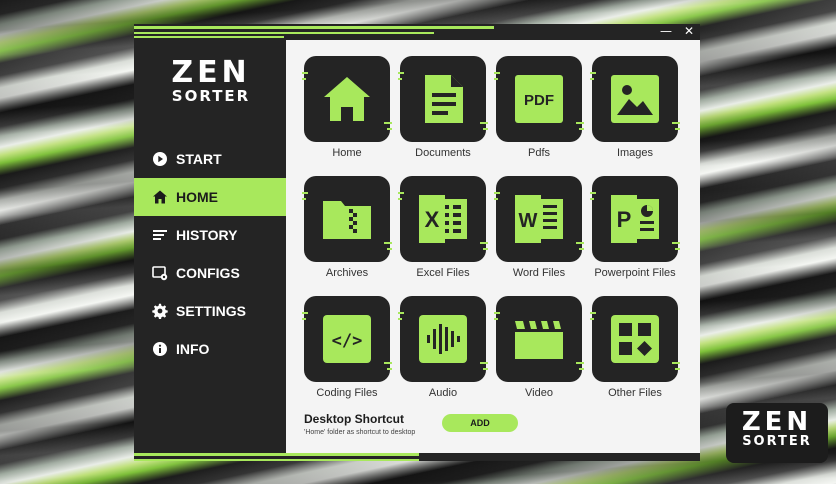 The height and width of the screenshot is (484, 836). Describe the element at coordinates (347, 153) in the screenshot. I see `tile-label: Home` at that location.